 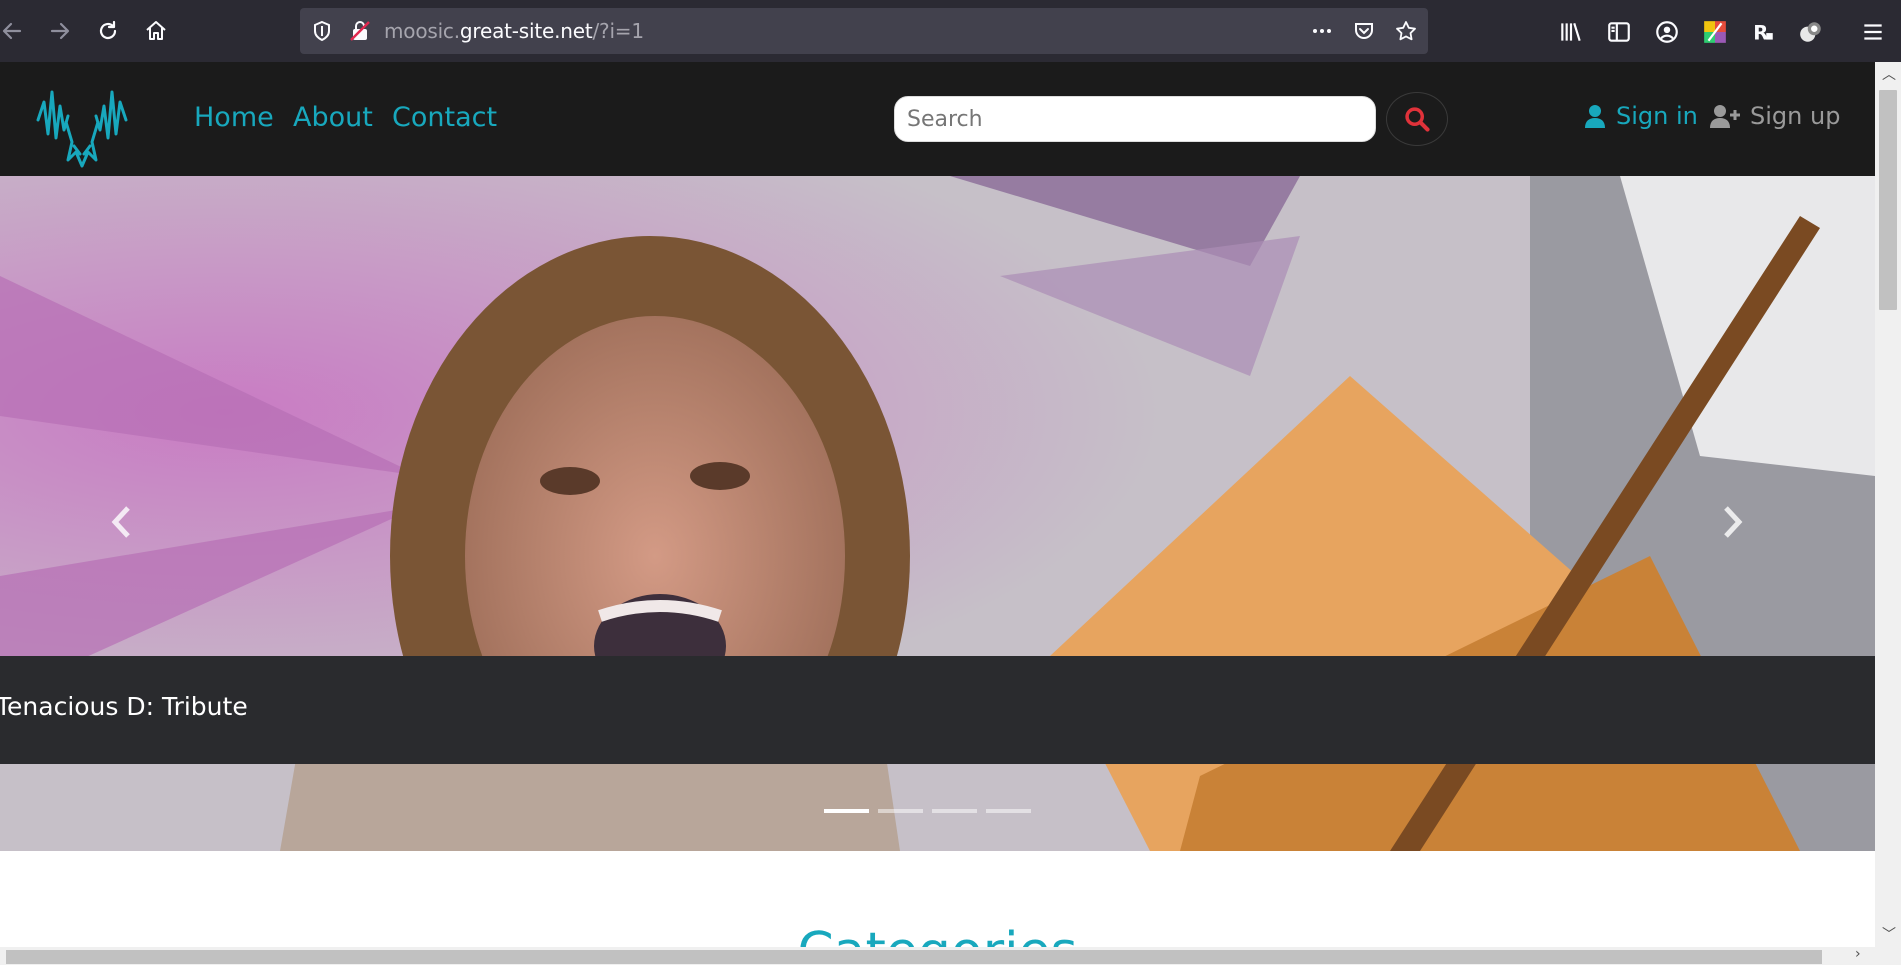 What do you see at coordinates (526, 31) in the screenshot?
I see `url-domain: great-site.net` at bounding box center [526, 31].